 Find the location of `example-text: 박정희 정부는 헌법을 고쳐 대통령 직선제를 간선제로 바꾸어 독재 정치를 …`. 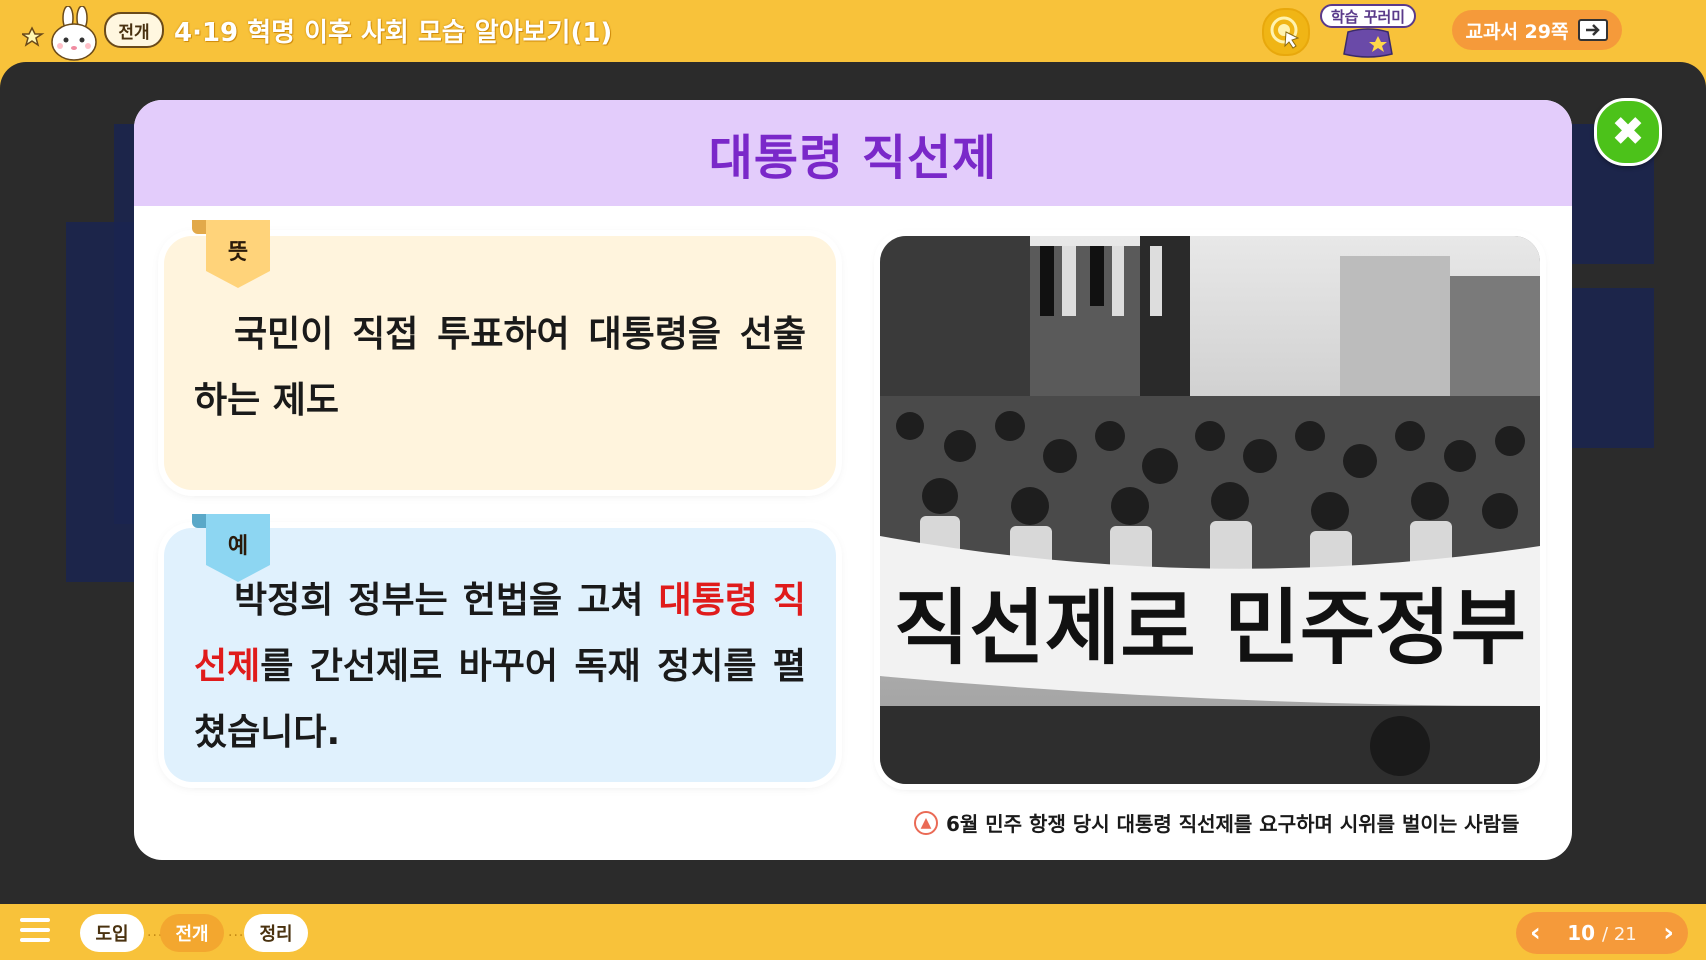

example-text: 박정희 정부는 헌법을 고쳐 대통령 직선제를 간선제로 바꾸어 독재 정치를 … is located at coordinates (500, 667).